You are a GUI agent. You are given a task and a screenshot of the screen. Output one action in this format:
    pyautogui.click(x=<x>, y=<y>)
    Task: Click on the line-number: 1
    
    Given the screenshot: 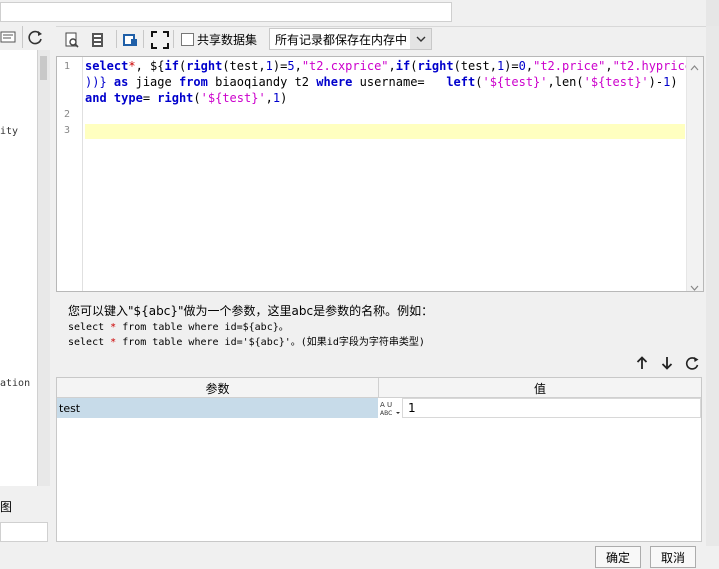 What is the action you would take?
    pyautogui.click(x=67, y=66)
    